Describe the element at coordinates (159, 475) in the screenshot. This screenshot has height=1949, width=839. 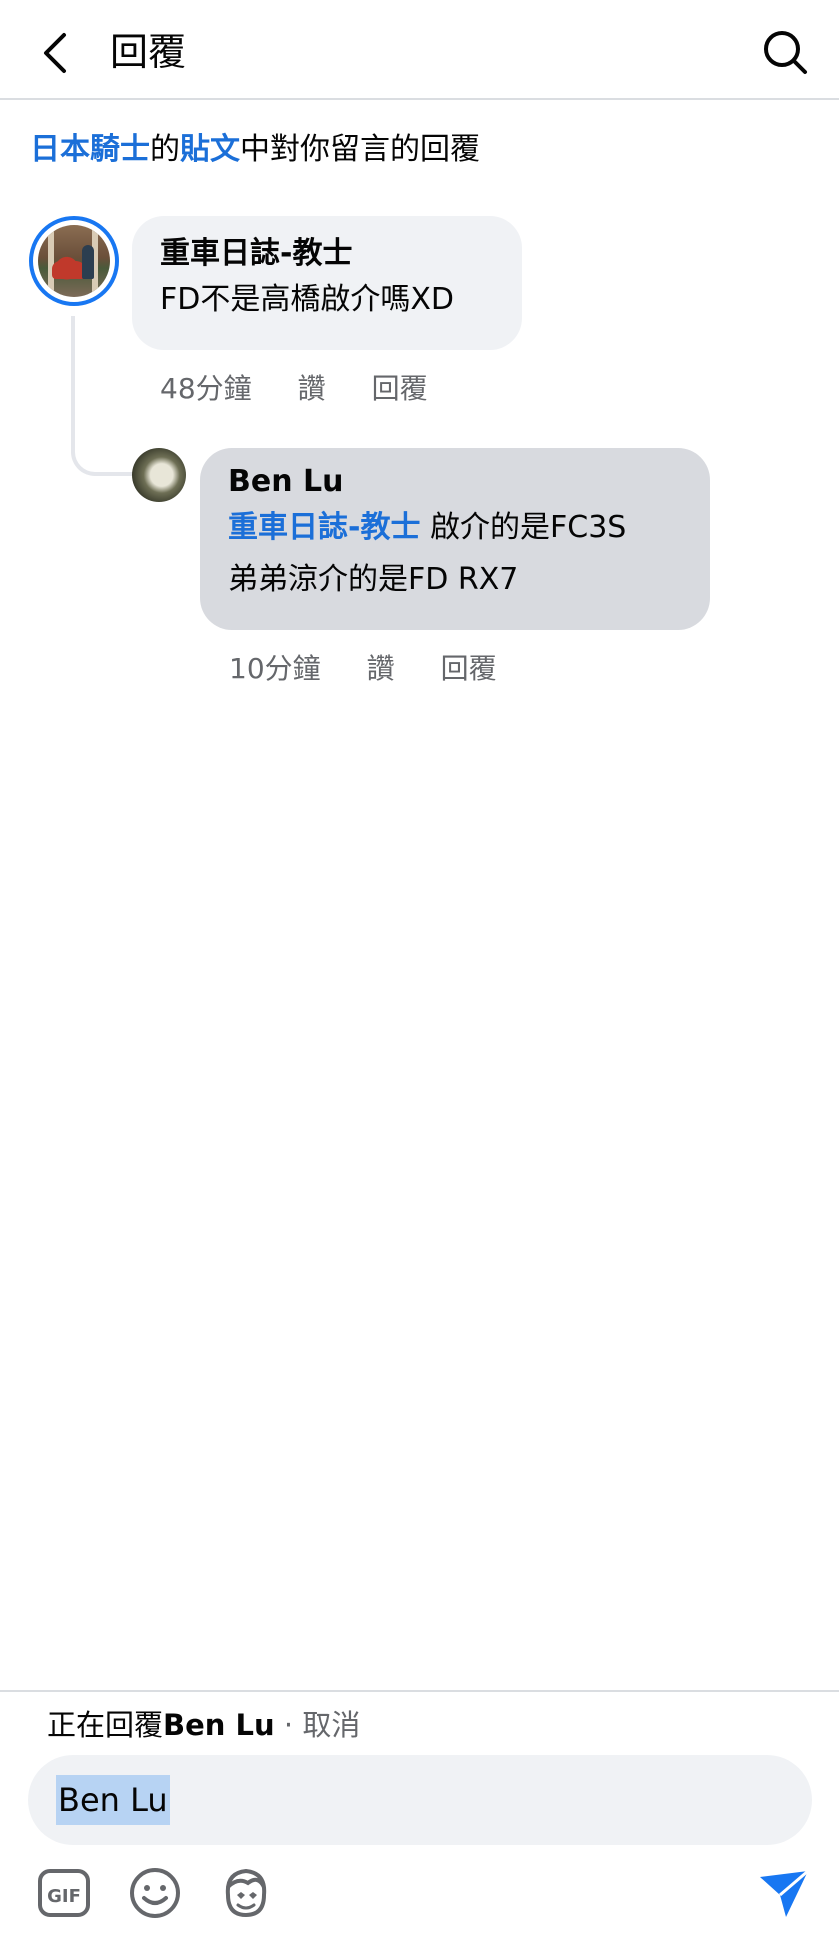
I see `reply-author-avatar` at that location.